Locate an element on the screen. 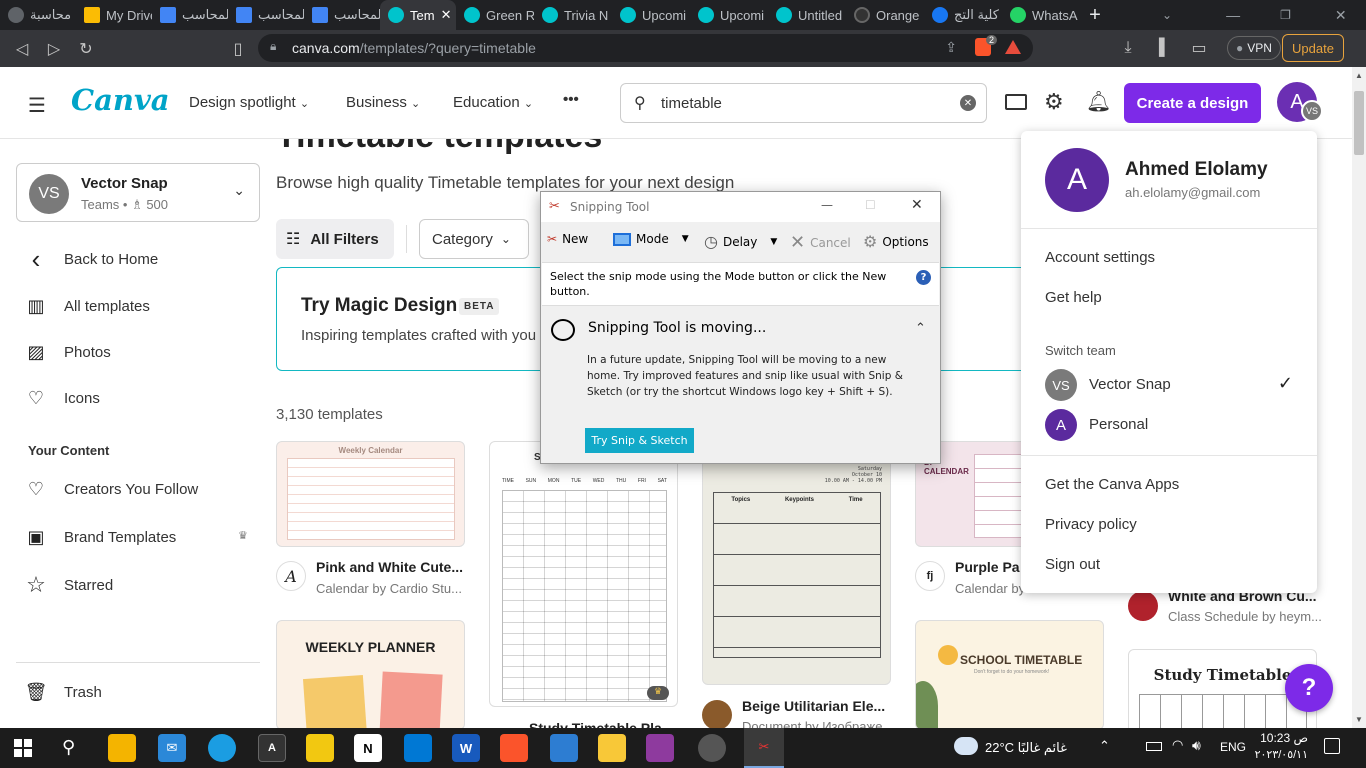 The width and height of the screenshot is (1366, 768). browser-tab: Orange is located at coordinates (885, 15).